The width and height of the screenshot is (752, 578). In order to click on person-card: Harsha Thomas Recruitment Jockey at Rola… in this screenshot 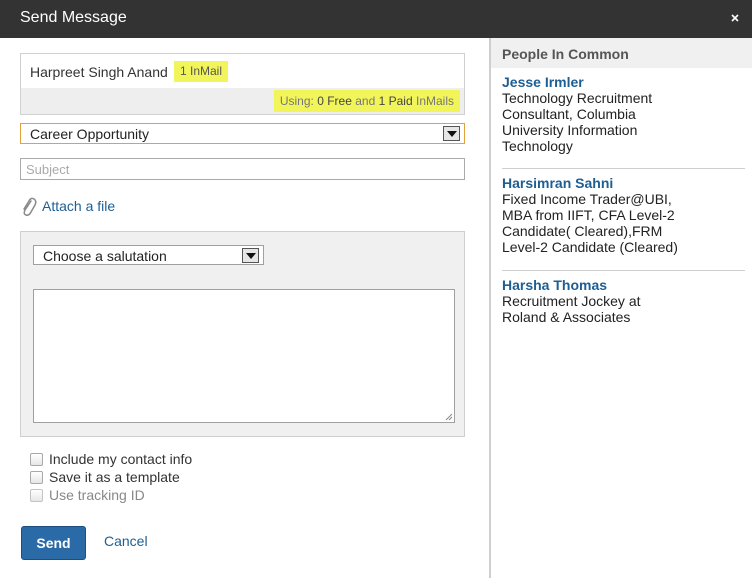, I will do `click(623, 301)`.